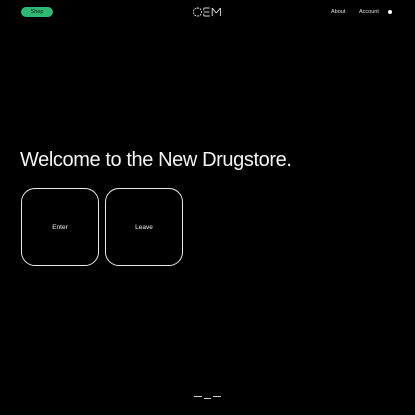  I want to click on slide-indicator, so click(207, 397).